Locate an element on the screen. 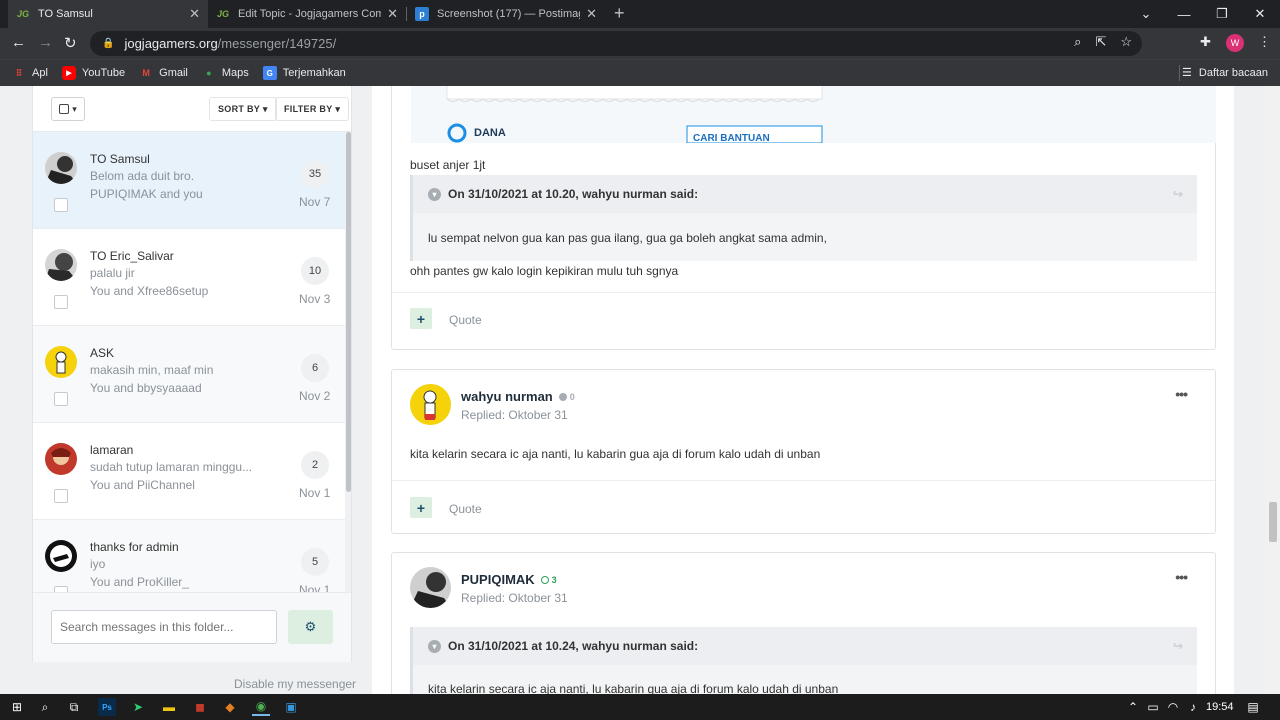 This screenshot has height=720, width=1280. sort-by-button: SORT BY ▾ is located at coordinates (243, 109).